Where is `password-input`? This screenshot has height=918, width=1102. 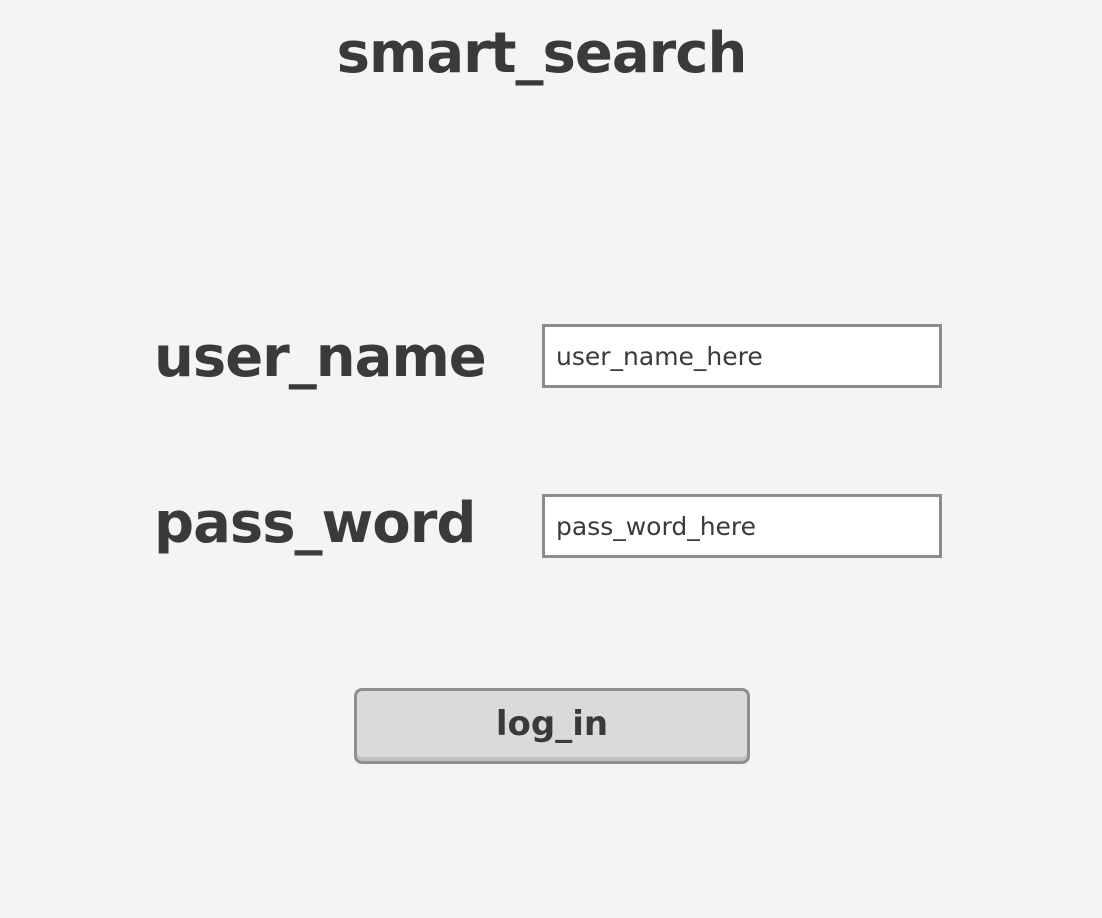
password-input is located at coordinates (742, 526).